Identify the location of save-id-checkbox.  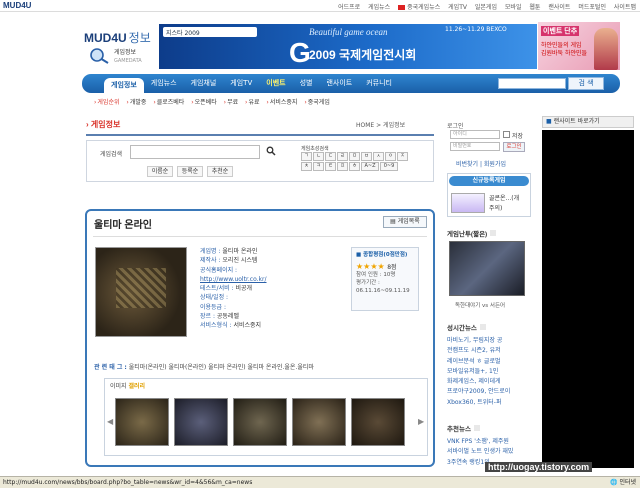
(506, 134).